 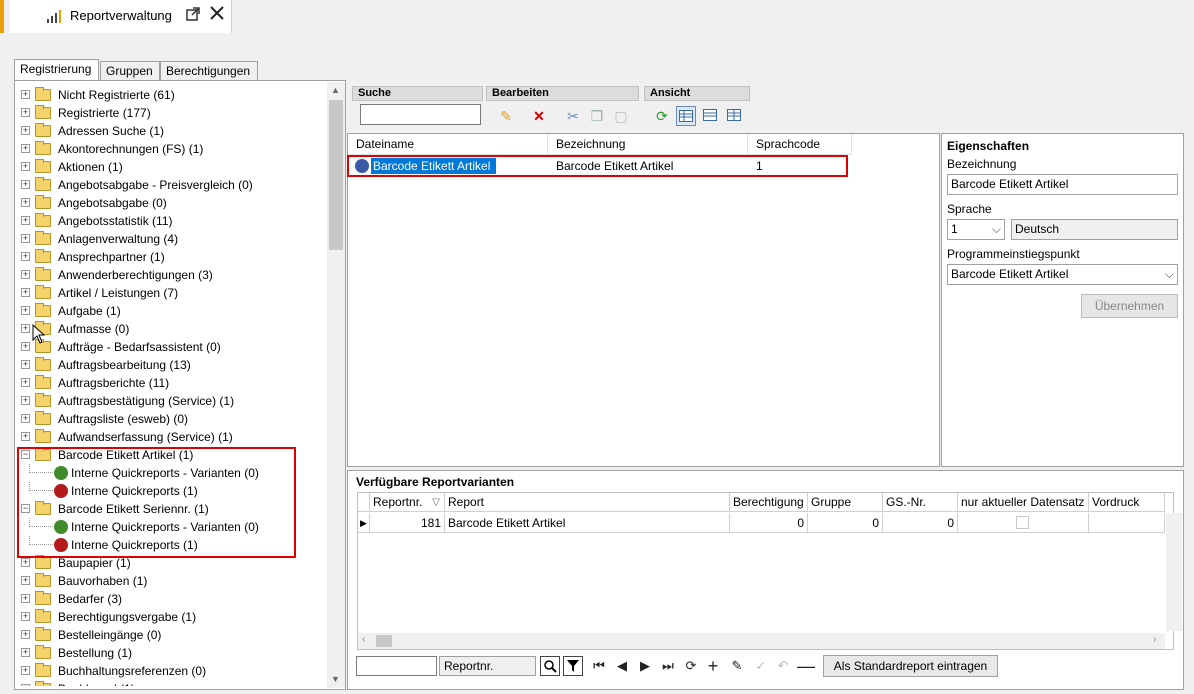 I want to click on tree-item: + Auftragsbestätigung (Service) (1), so click(x=171, y=401).